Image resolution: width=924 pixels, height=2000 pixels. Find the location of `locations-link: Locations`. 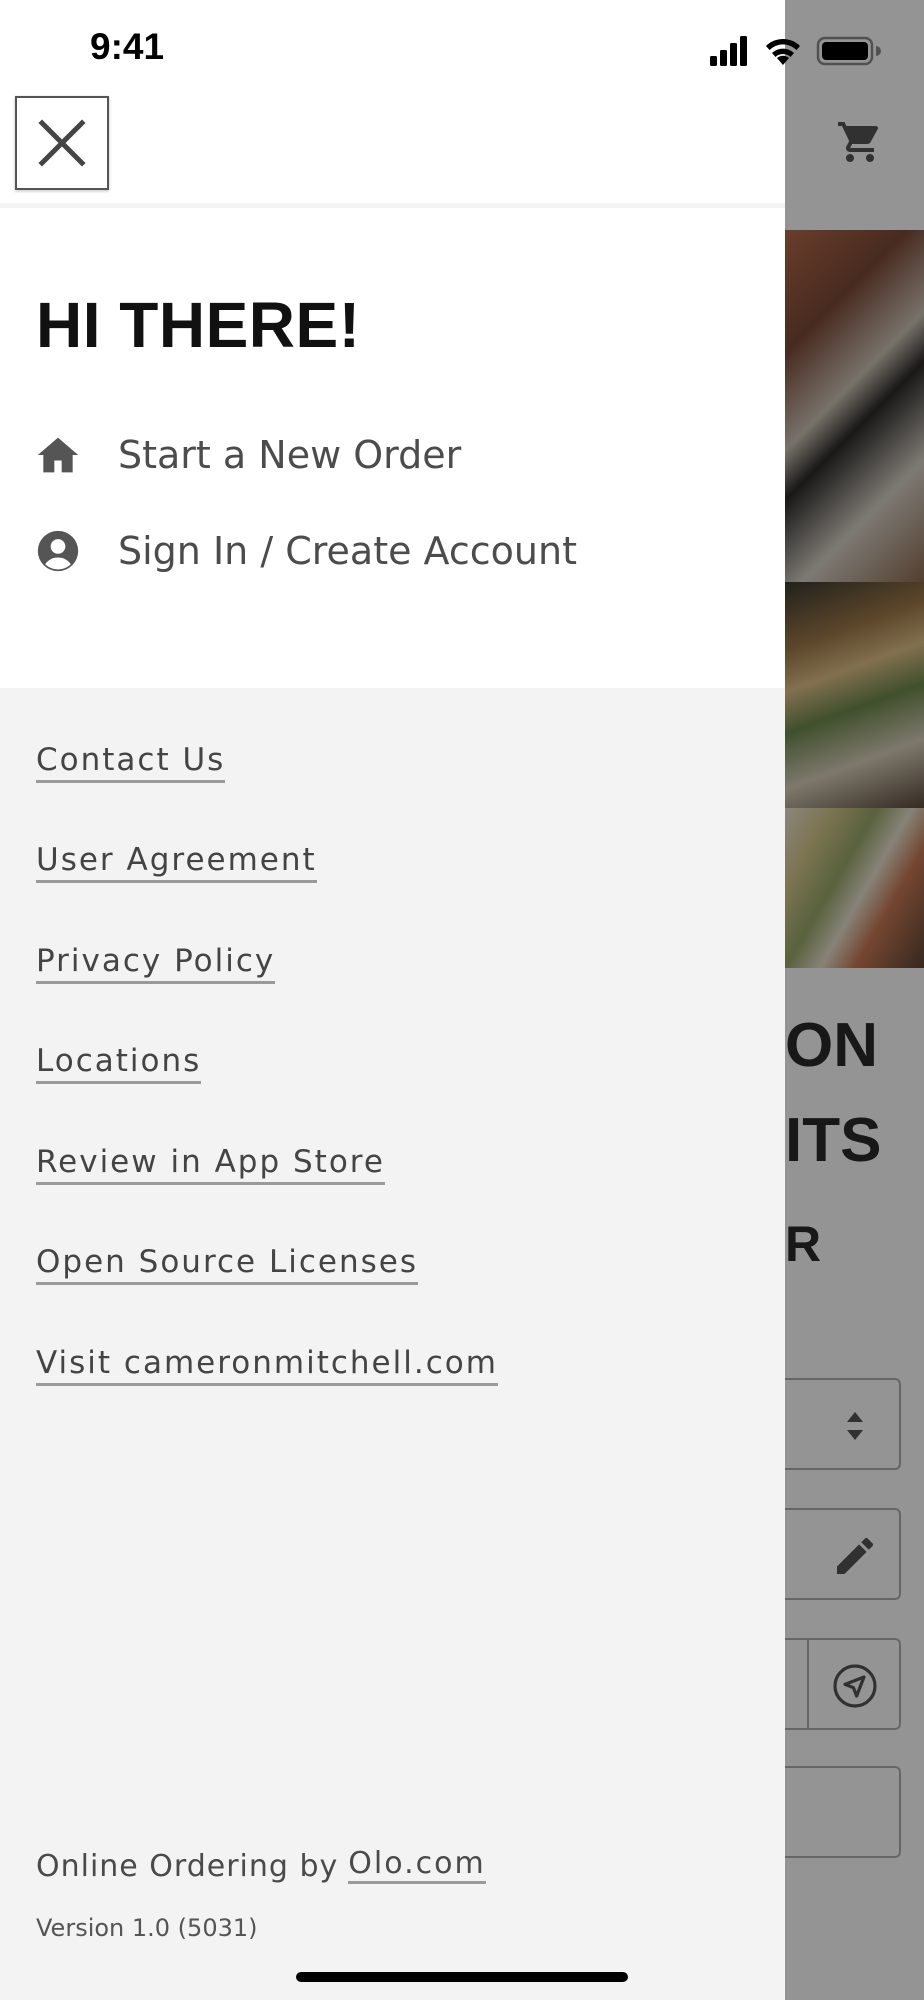

locations-link: Locations is located at coordinates (119, 1063).